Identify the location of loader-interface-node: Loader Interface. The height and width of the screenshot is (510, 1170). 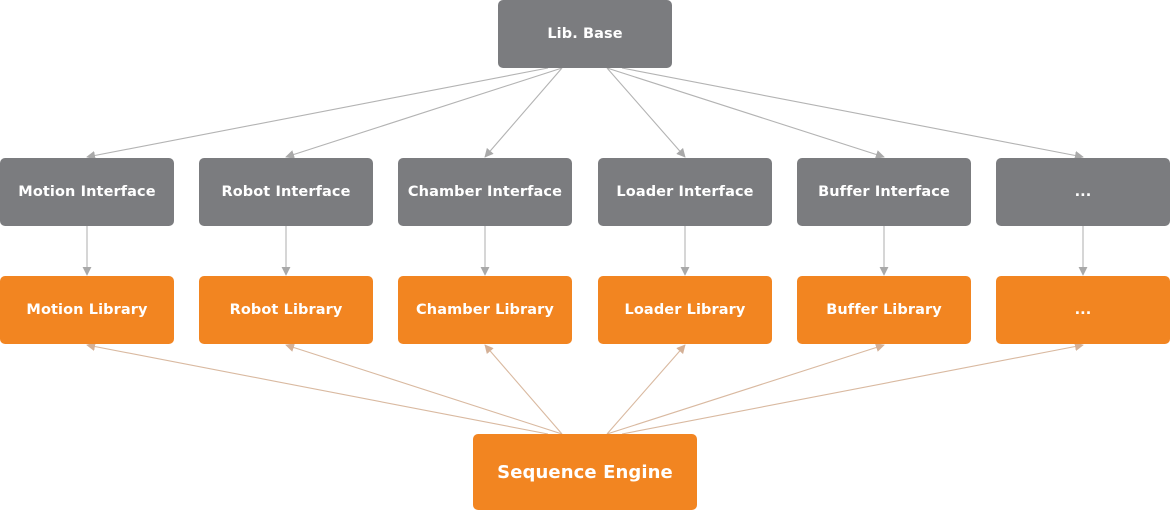
(685, 192).